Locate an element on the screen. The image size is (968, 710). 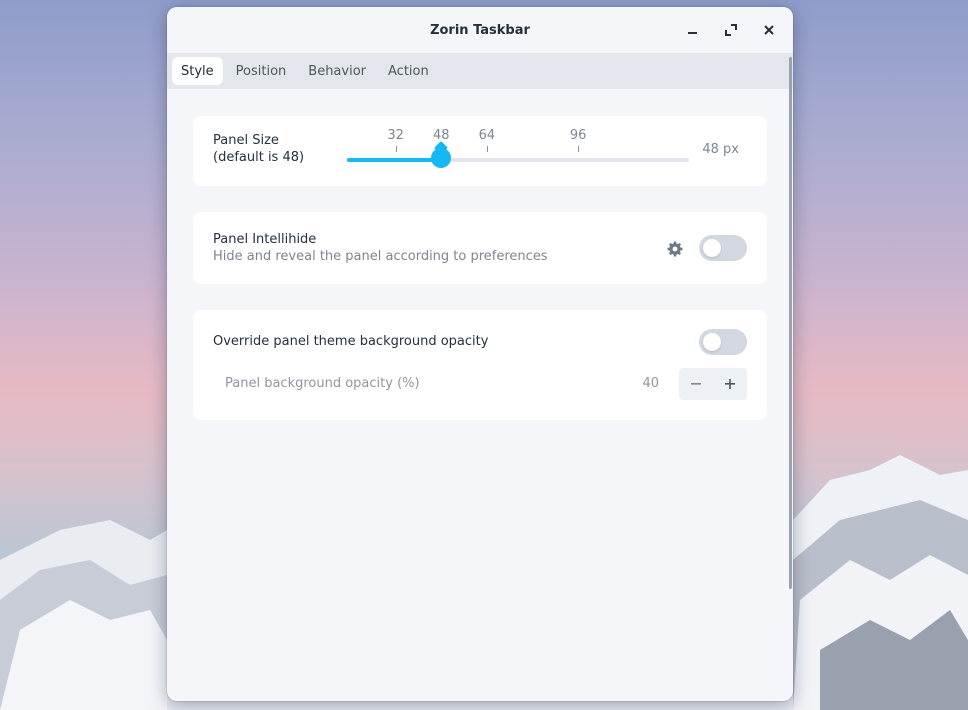
slider-handle is located at coordinates (441, 158).